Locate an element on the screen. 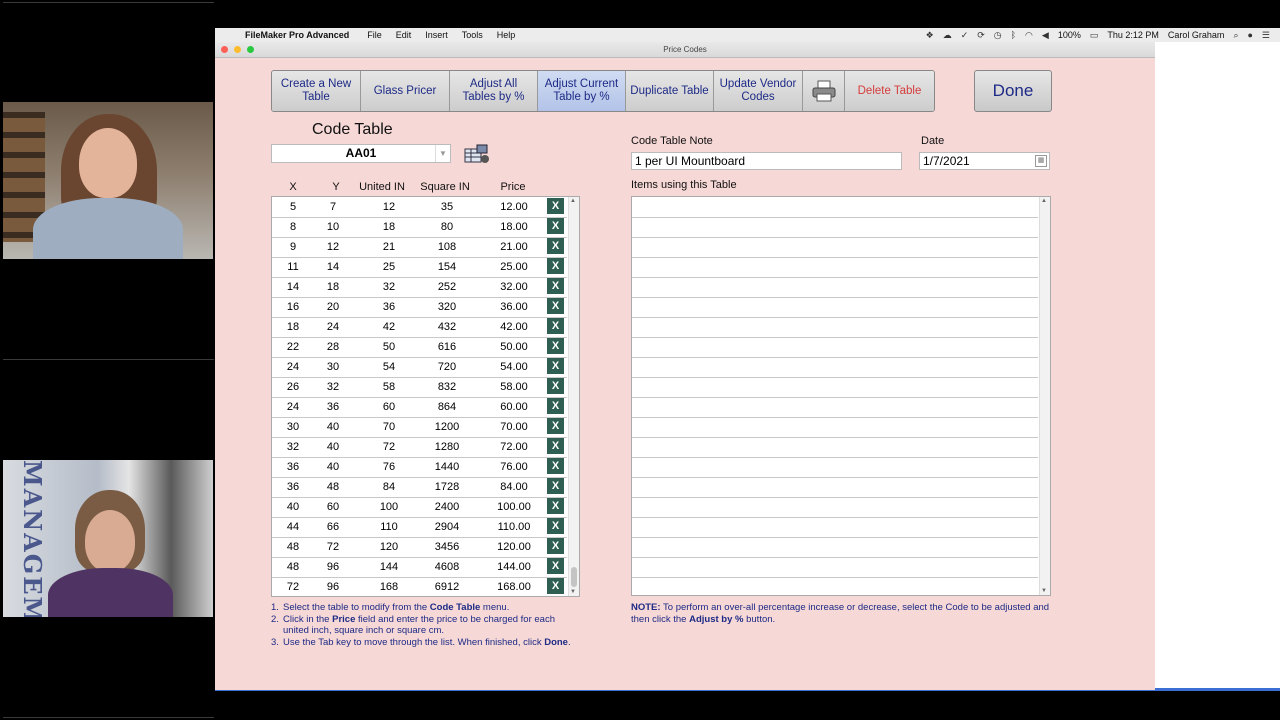 Image resolution: width=1280 pixels, height=720 pixels. delete-table-button: Delete Table is located at coordinates (889, 91).